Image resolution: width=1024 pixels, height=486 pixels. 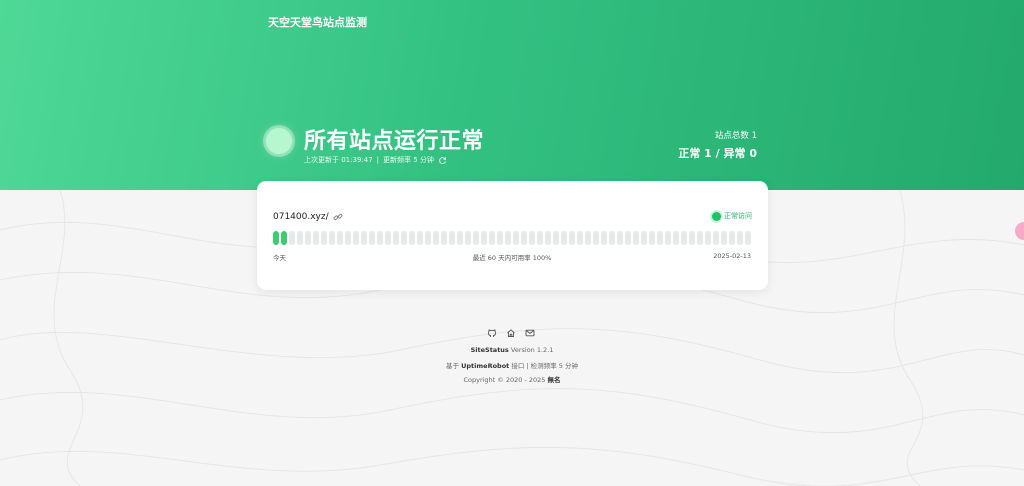 What do you see at coordinates (317, 22) in the screenshot?
I see `site-title: 天空天堂鸟站点监测` at bounding box center [317, 22].